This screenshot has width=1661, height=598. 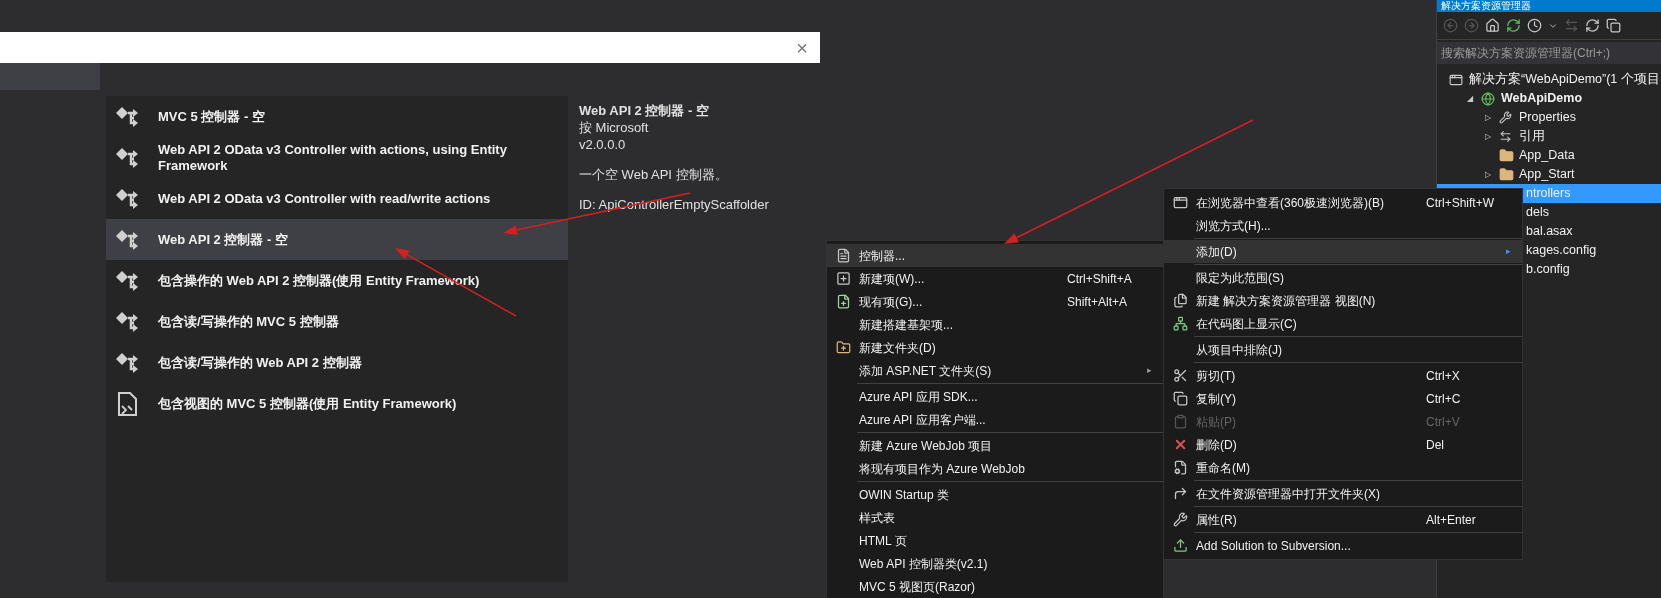 I want to click on menu-item-label: 从项目中排除(J), so click(x=1239, y=350).